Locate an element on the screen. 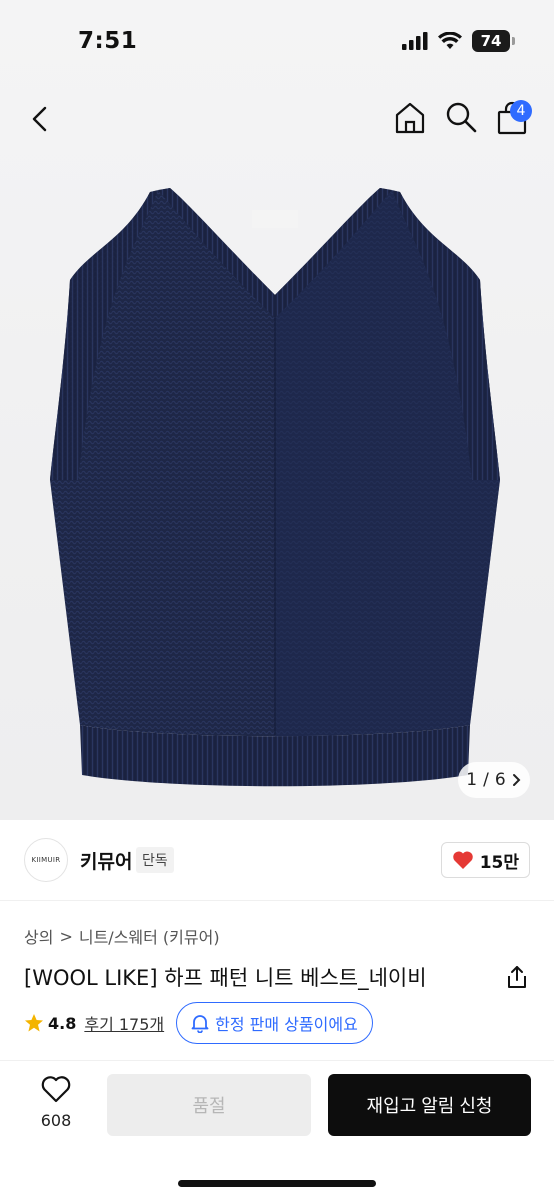  divider is located at coordinates (277, 900).